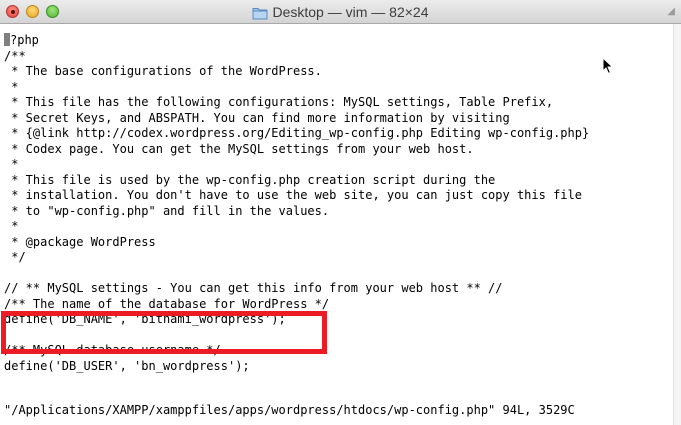 This screenshot has height=425, width=681. What do you see at coordinates (608, 66) in the screenshot?
I see `mouse-pointer-icon` at bounding box center [608, 66].